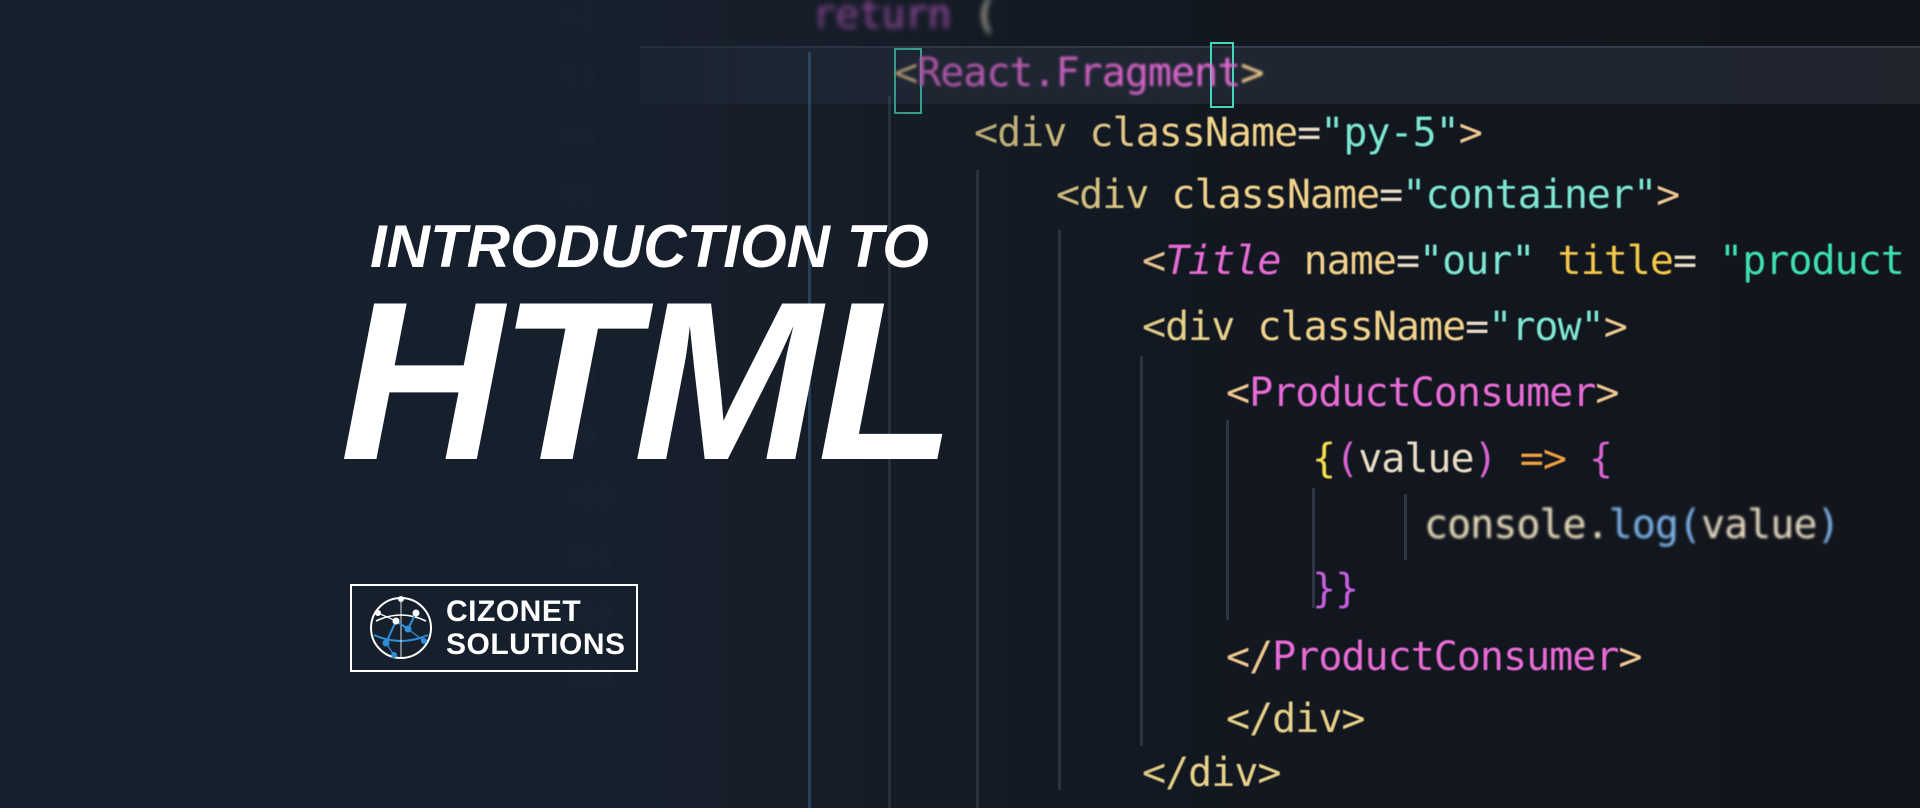 Image resolution: width=1920 pixels, height=808 pixels. Describe the element at coordinates (578, 17) in the screenshot. I see `line-number: 92` at that location.